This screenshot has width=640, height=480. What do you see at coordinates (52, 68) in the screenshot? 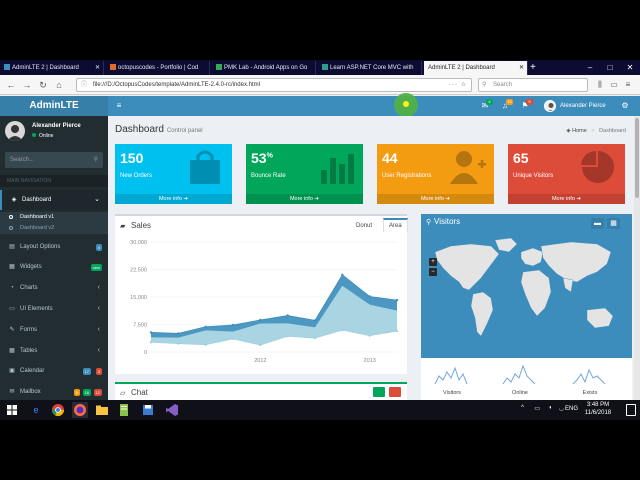
I see `browser-tab-1: AdminLTE 2 | Dashboard ✕` at bounding box center [52, 68].